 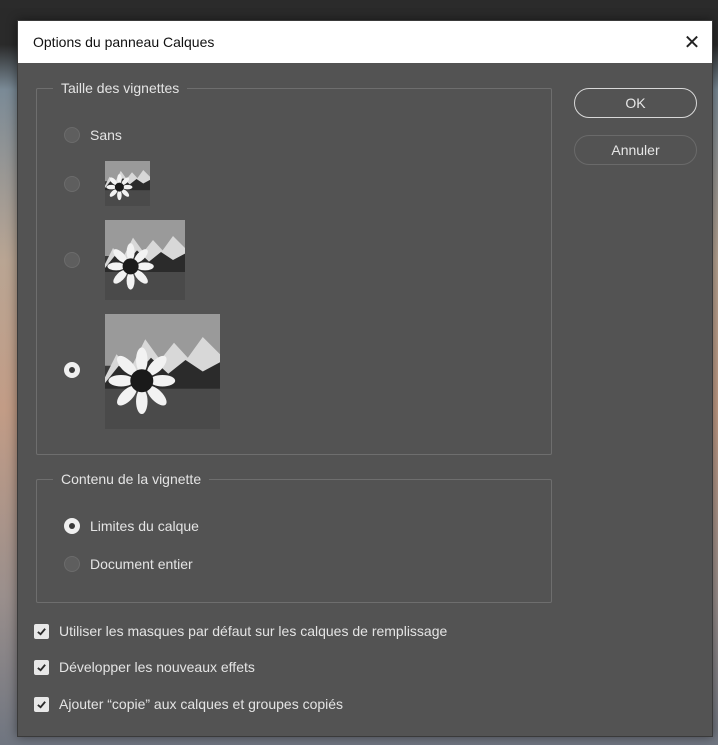 What do you see at coordinates (72, 184) in the screenshot?
I see `radio-thumbnail-small` at bounding box center [72, 184].